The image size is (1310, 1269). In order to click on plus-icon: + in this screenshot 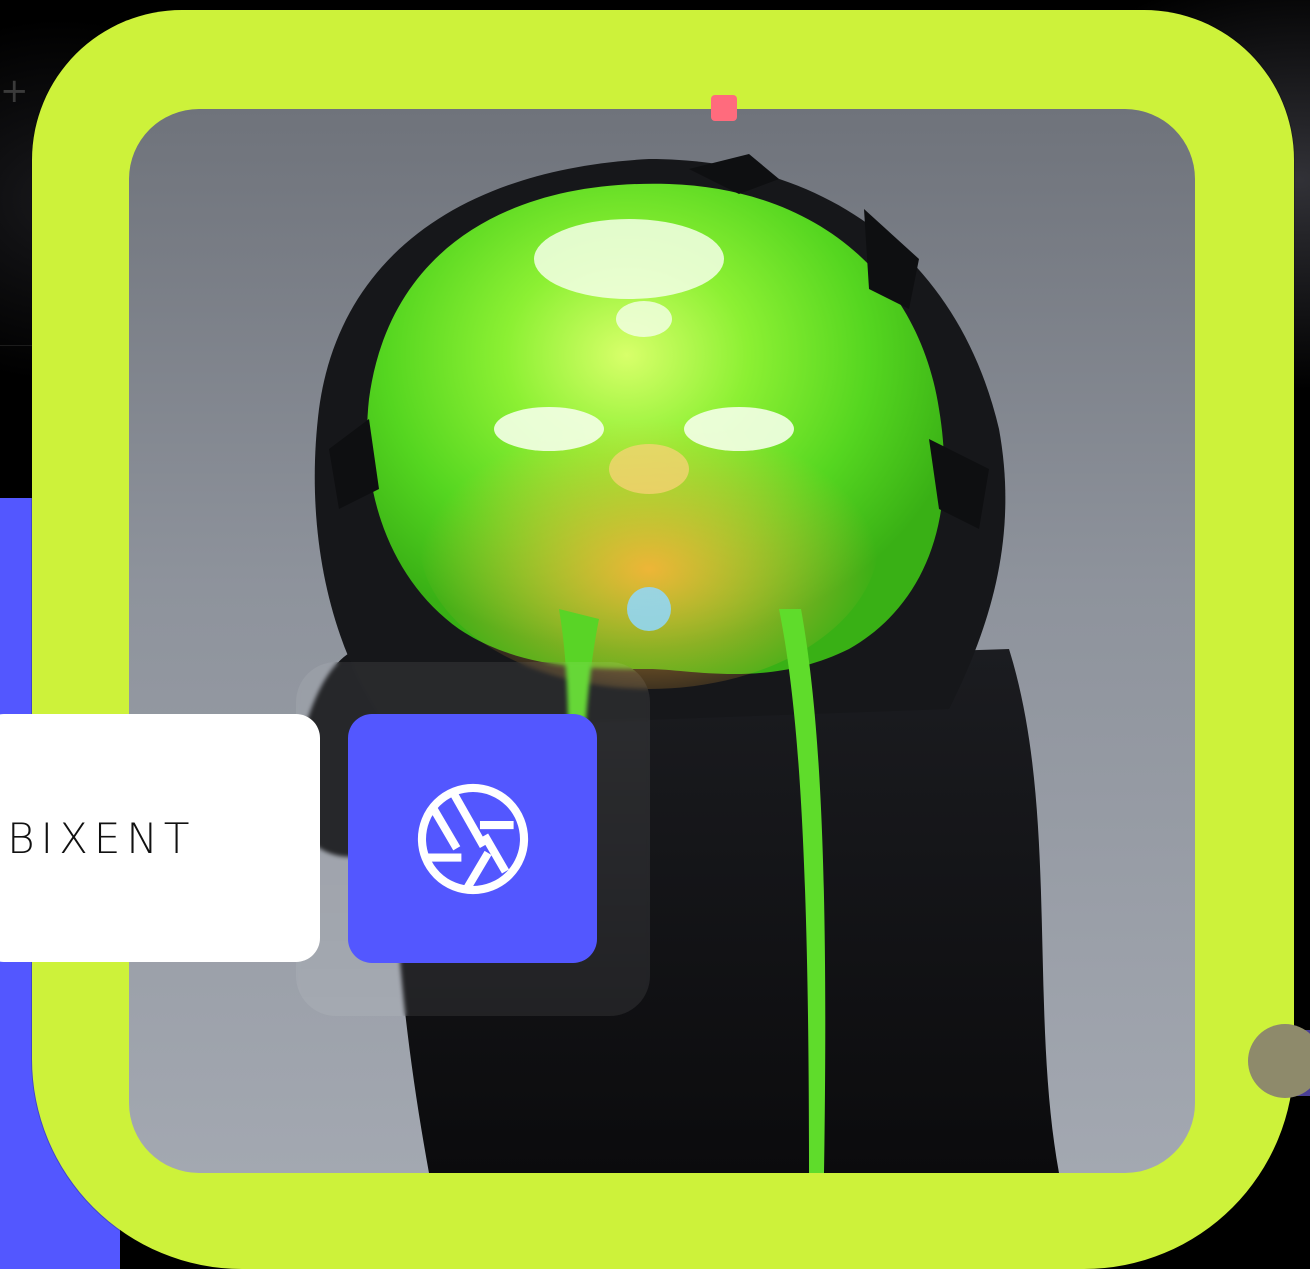, I will do `click(14, 91)`.